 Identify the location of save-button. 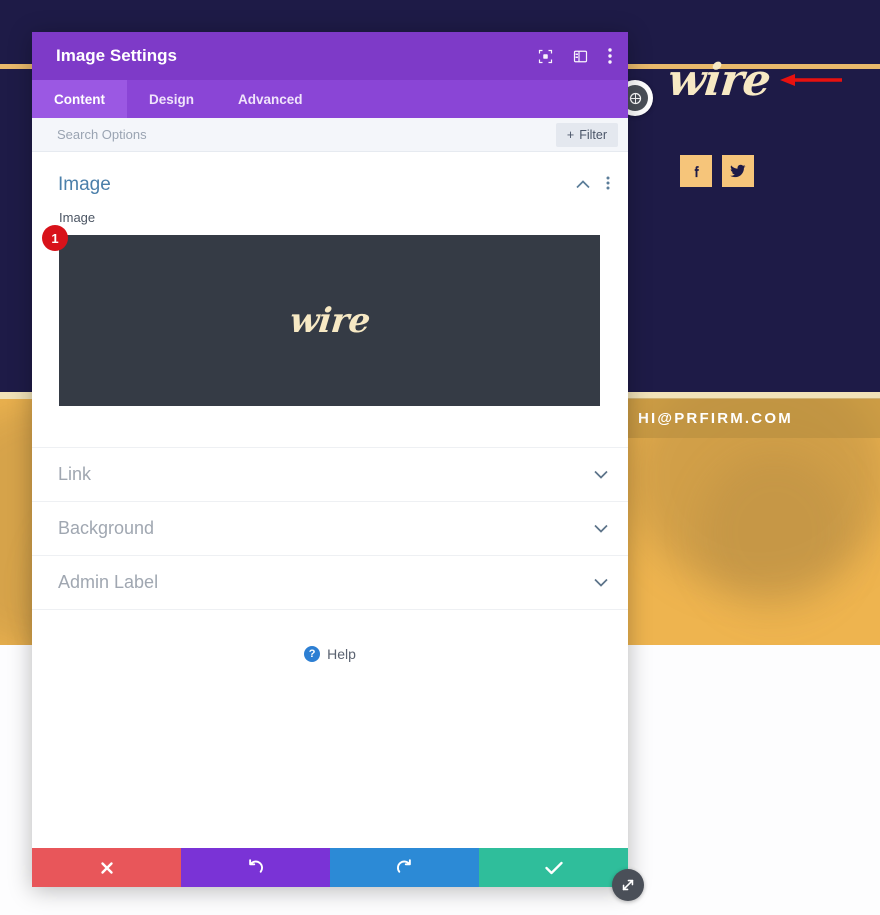
(553, 867).